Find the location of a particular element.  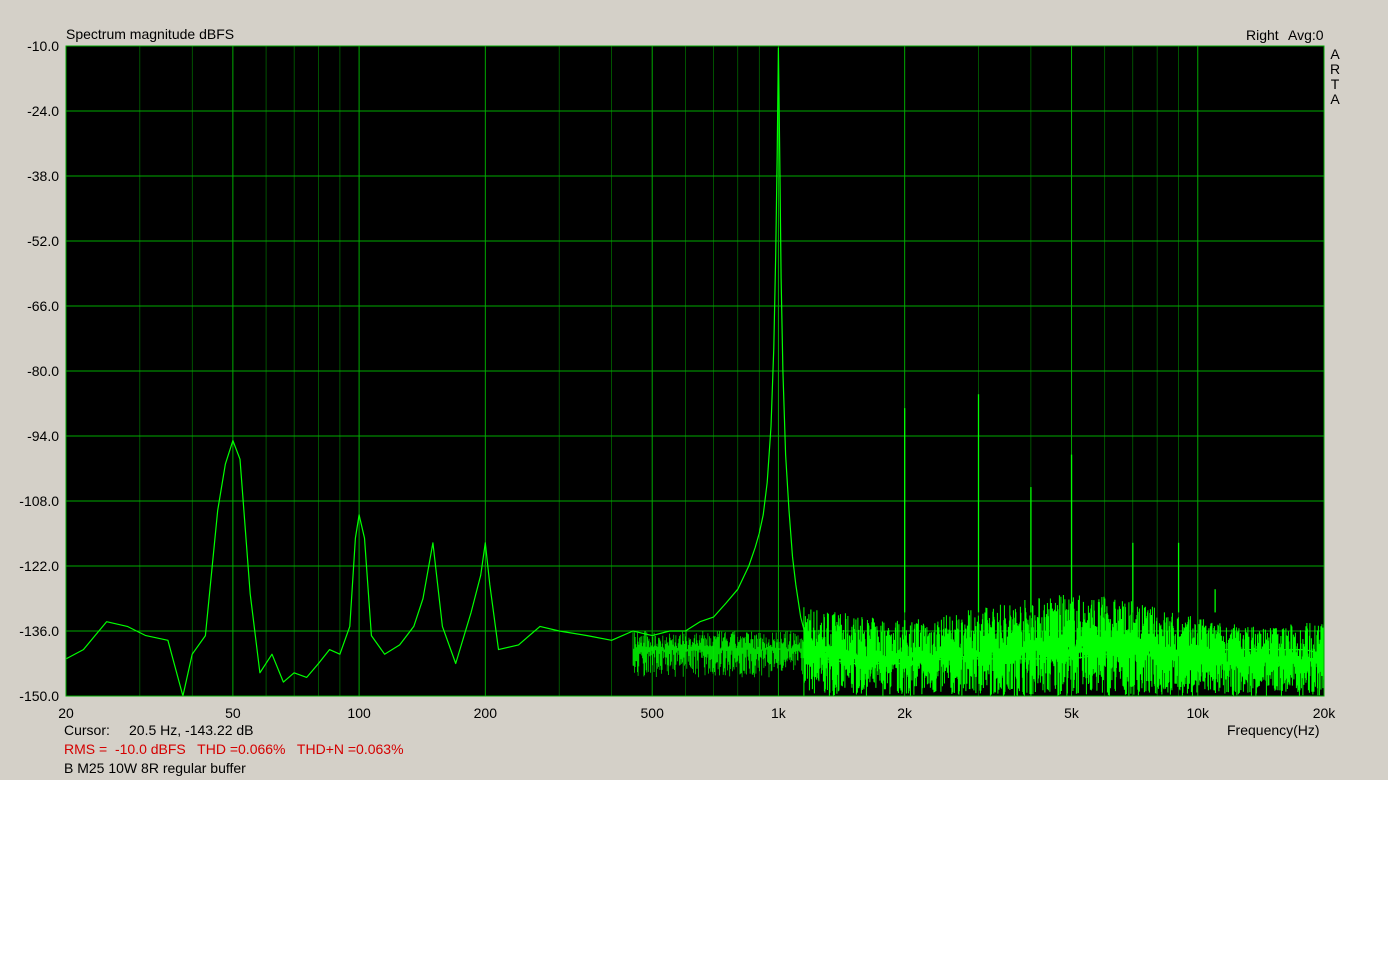

x-tick-label: 20k is located at coordinates (1324, 713).